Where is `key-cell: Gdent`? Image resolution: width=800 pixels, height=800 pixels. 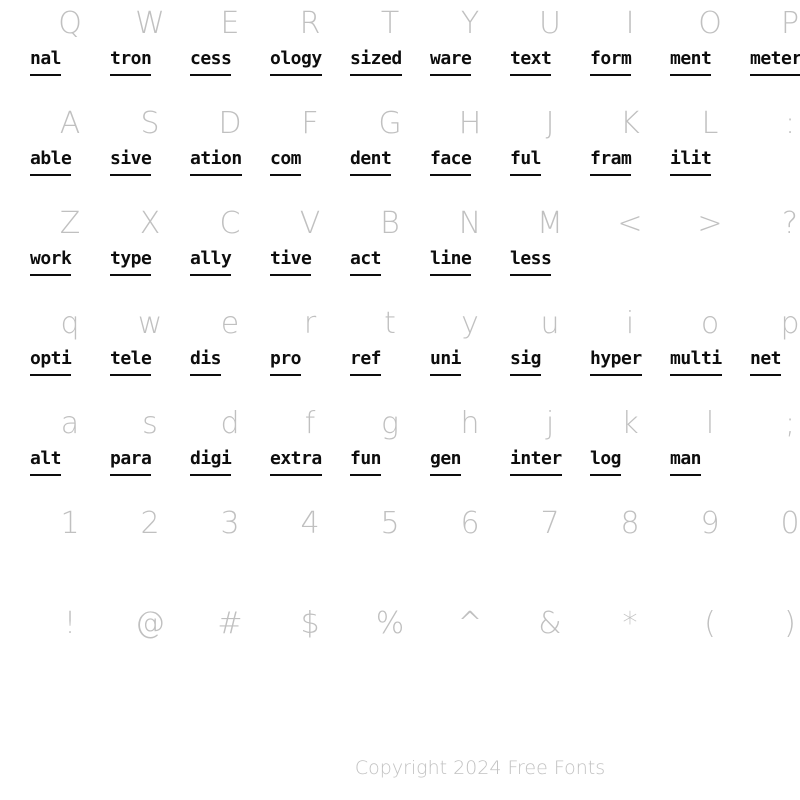
key-cell: Gdent is located at coordinates (390, 150).